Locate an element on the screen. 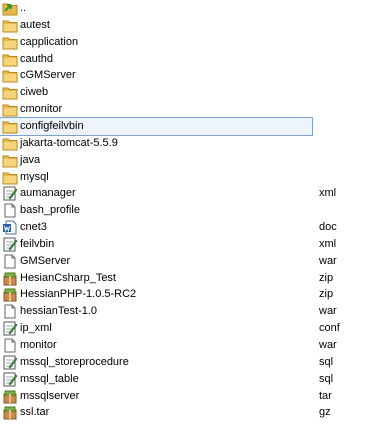  list-item: configfeilvbin is located at coordinates (183, 126).